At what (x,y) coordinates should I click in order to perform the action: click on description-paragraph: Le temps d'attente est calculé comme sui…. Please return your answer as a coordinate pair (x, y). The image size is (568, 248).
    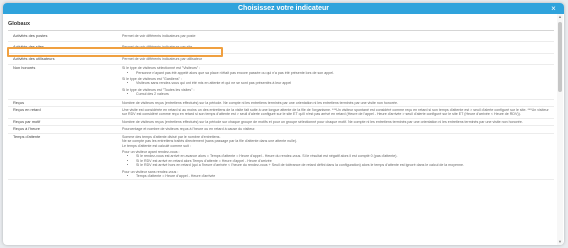
    Looking at the image, I should click on (156, 145).